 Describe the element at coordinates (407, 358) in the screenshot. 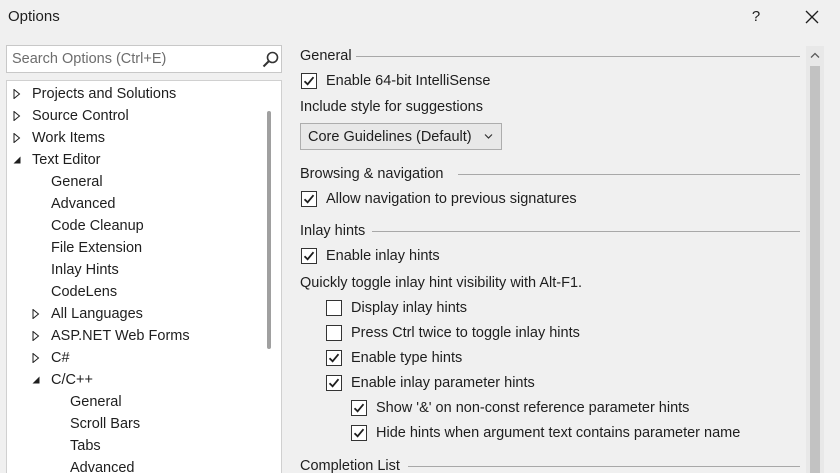

I see `checkbox-label: Enable type hints` at that location.